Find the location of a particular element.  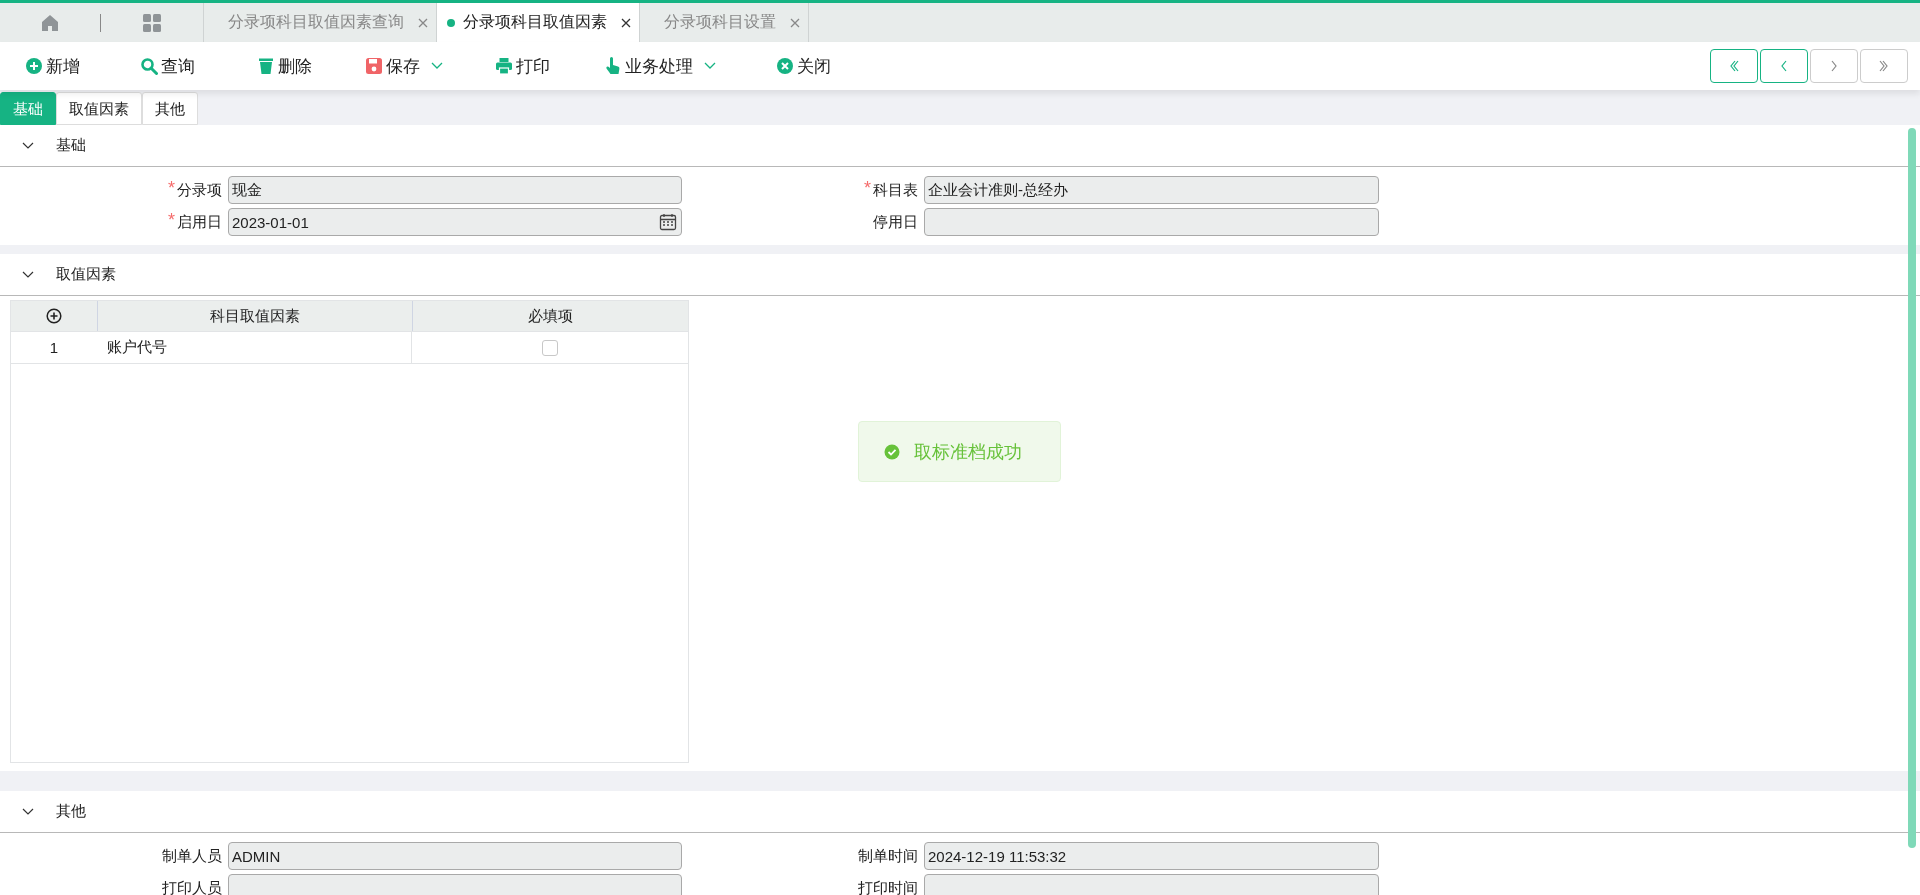

double-chevron-right-icon is located at coordinates (1884, 66).